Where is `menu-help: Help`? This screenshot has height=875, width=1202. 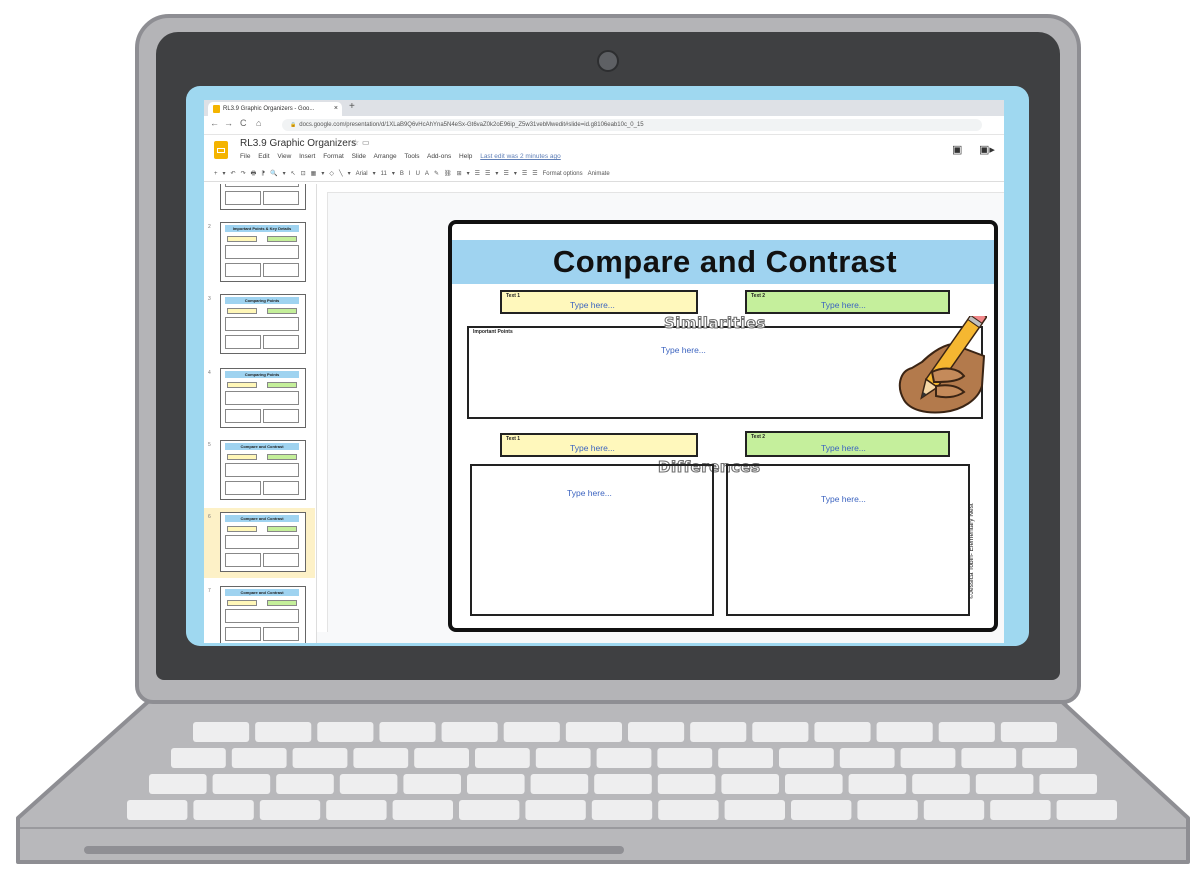 menu-help: Help is located at coordinates (465, 156).